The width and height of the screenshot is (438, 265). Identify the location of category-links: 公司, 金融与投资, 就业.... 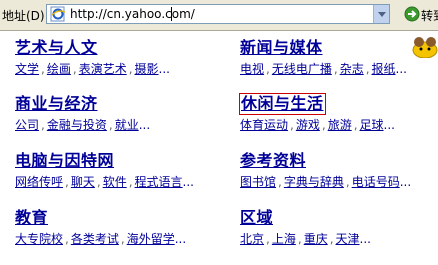
(83, 125).